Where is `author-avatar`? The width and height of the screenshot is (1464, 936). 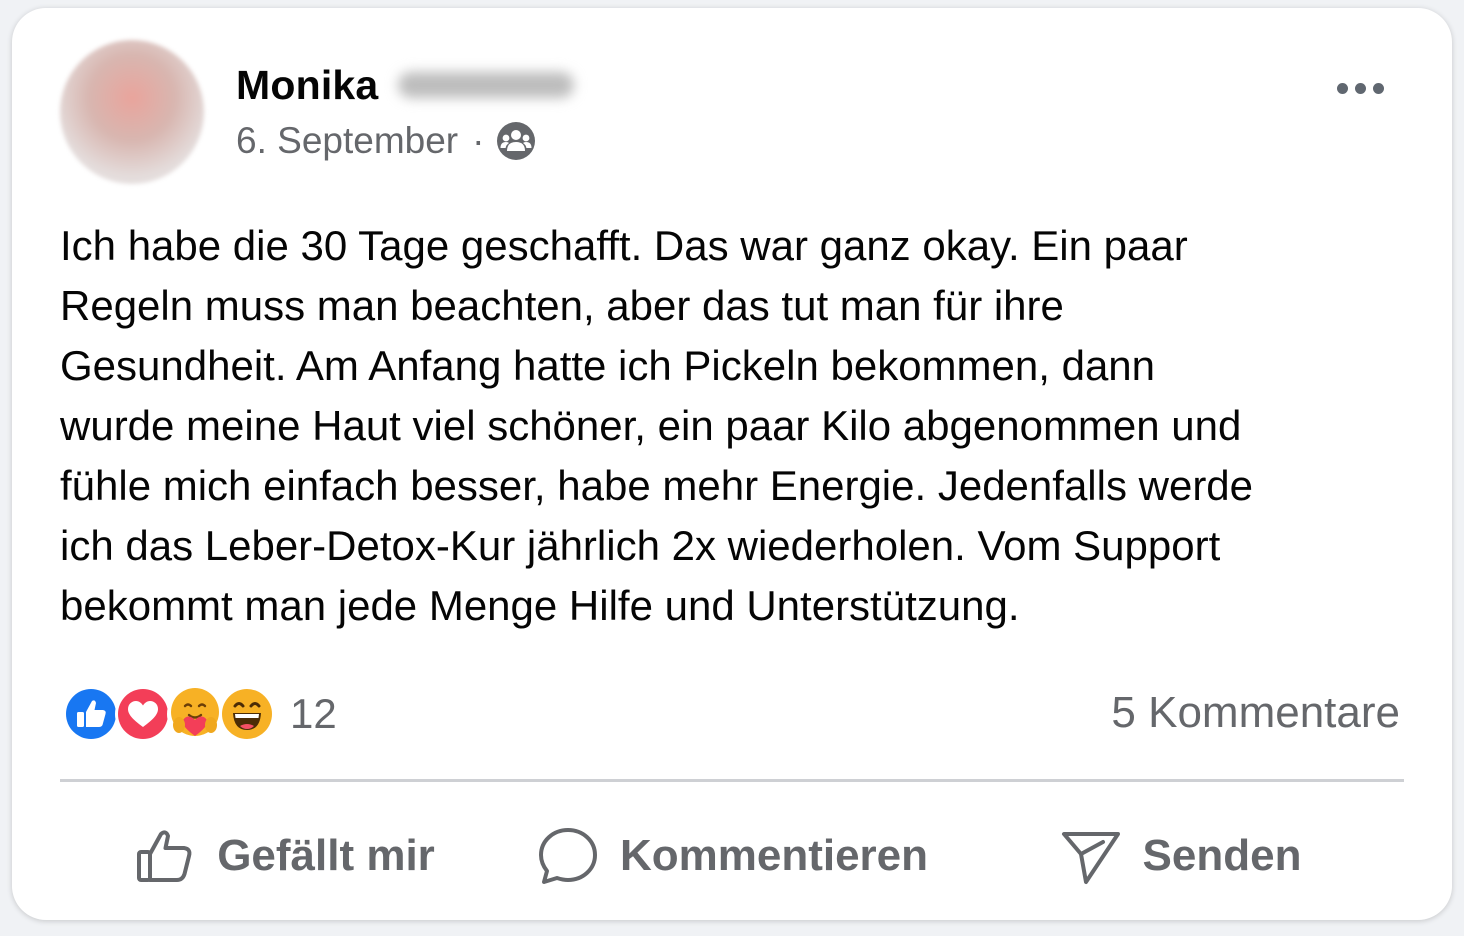
author-avatar is located at coordinates (132, 112).